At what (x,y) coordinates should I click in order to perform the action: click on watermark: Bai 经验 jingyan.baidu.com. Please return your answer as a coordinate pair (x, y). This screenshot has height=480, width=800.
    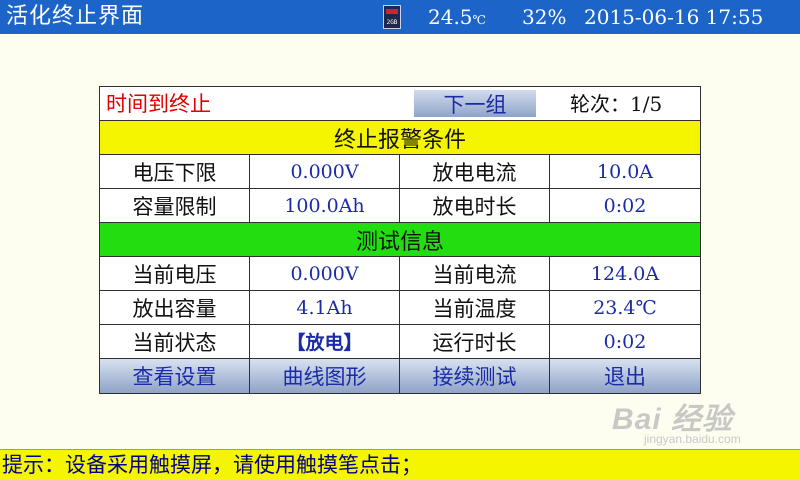
    Looking at the image, I should click on (701, 420).